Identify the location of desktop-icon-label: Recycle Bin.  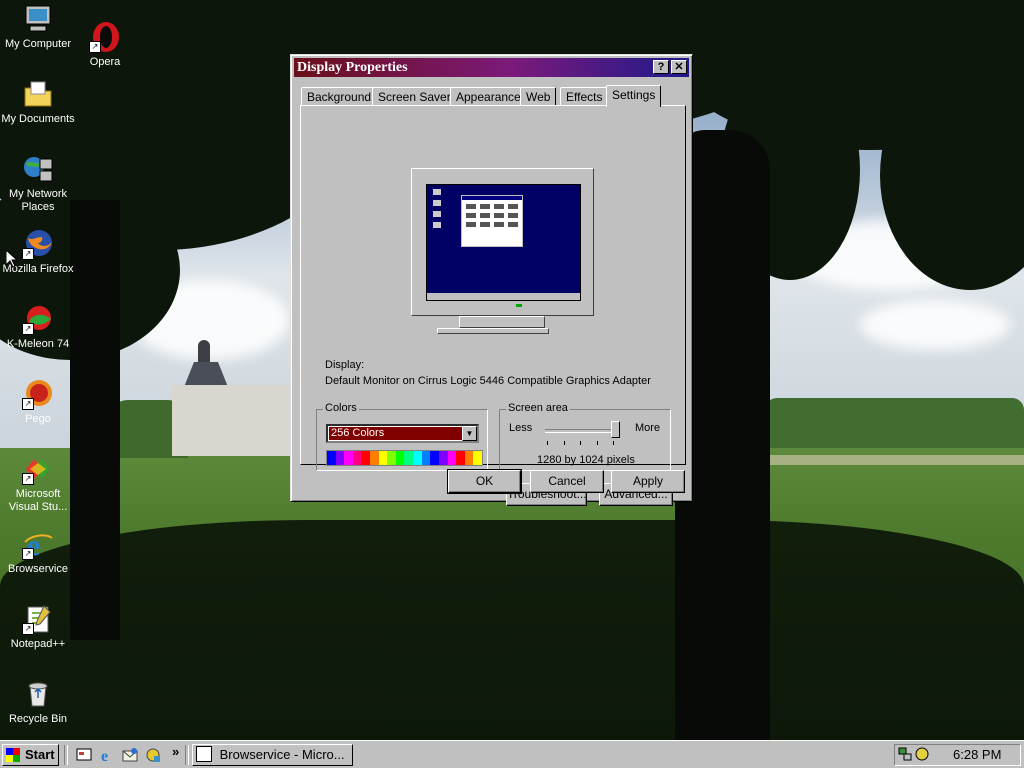
(38, 719).